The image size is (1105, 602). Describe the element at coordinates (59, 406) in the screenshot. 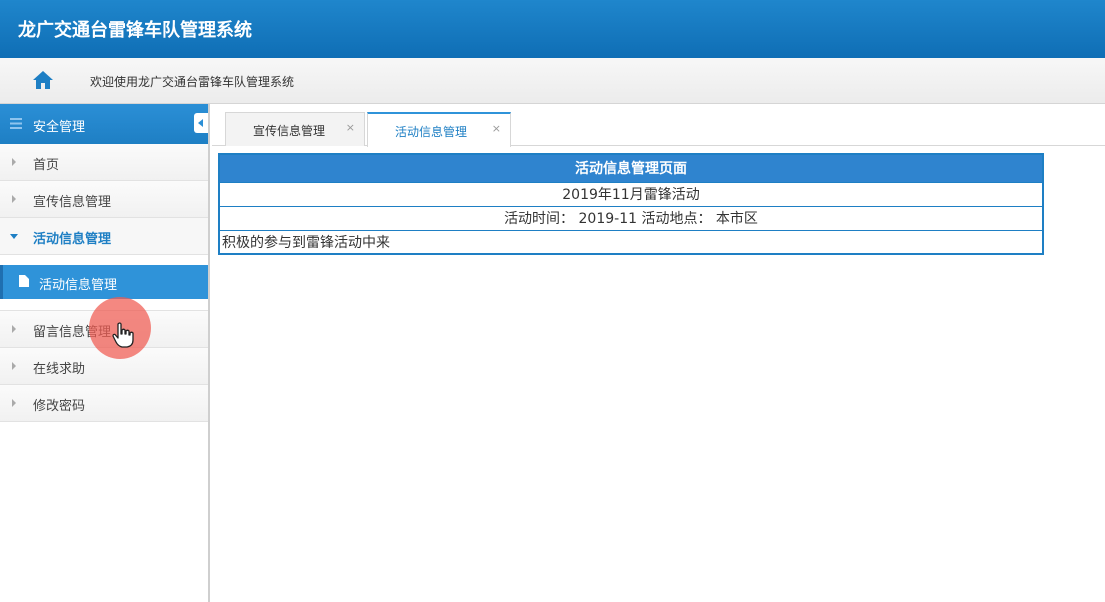

I see `sidebar-item-label: 修改密码` at that location.